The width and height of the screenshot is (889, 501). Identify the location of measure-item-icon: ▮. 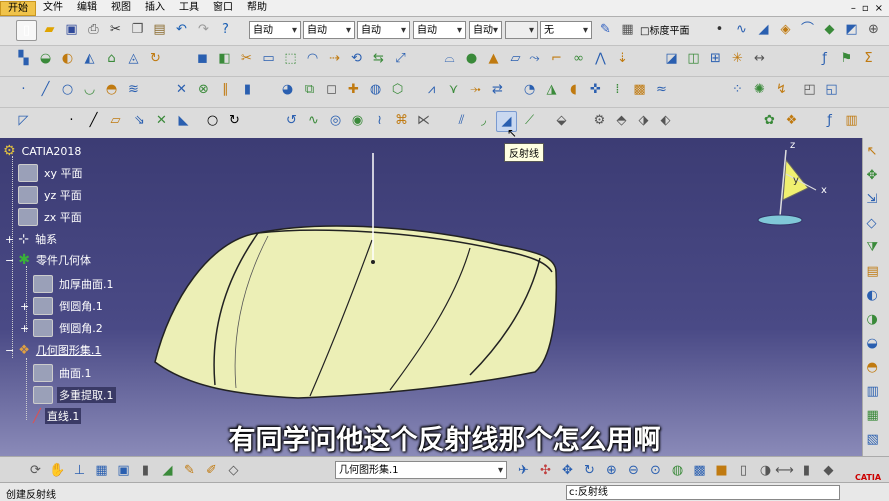
(806, 470).